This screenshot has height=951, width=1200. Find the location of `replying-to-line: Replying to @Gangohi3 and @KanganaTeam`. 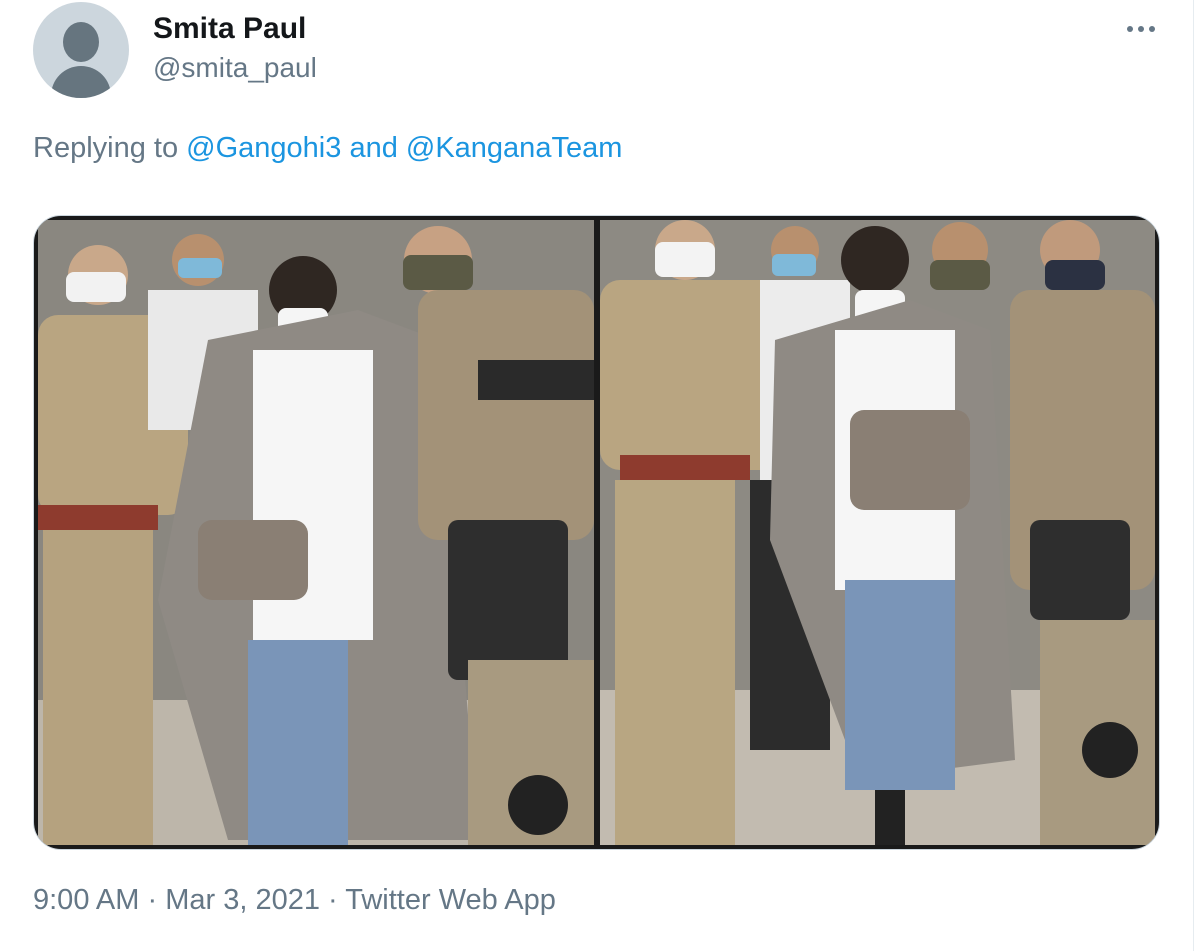

replying-to-line: Replying to @Gangohi3 and @KanganaTeam is located at coordinates (327, 148).